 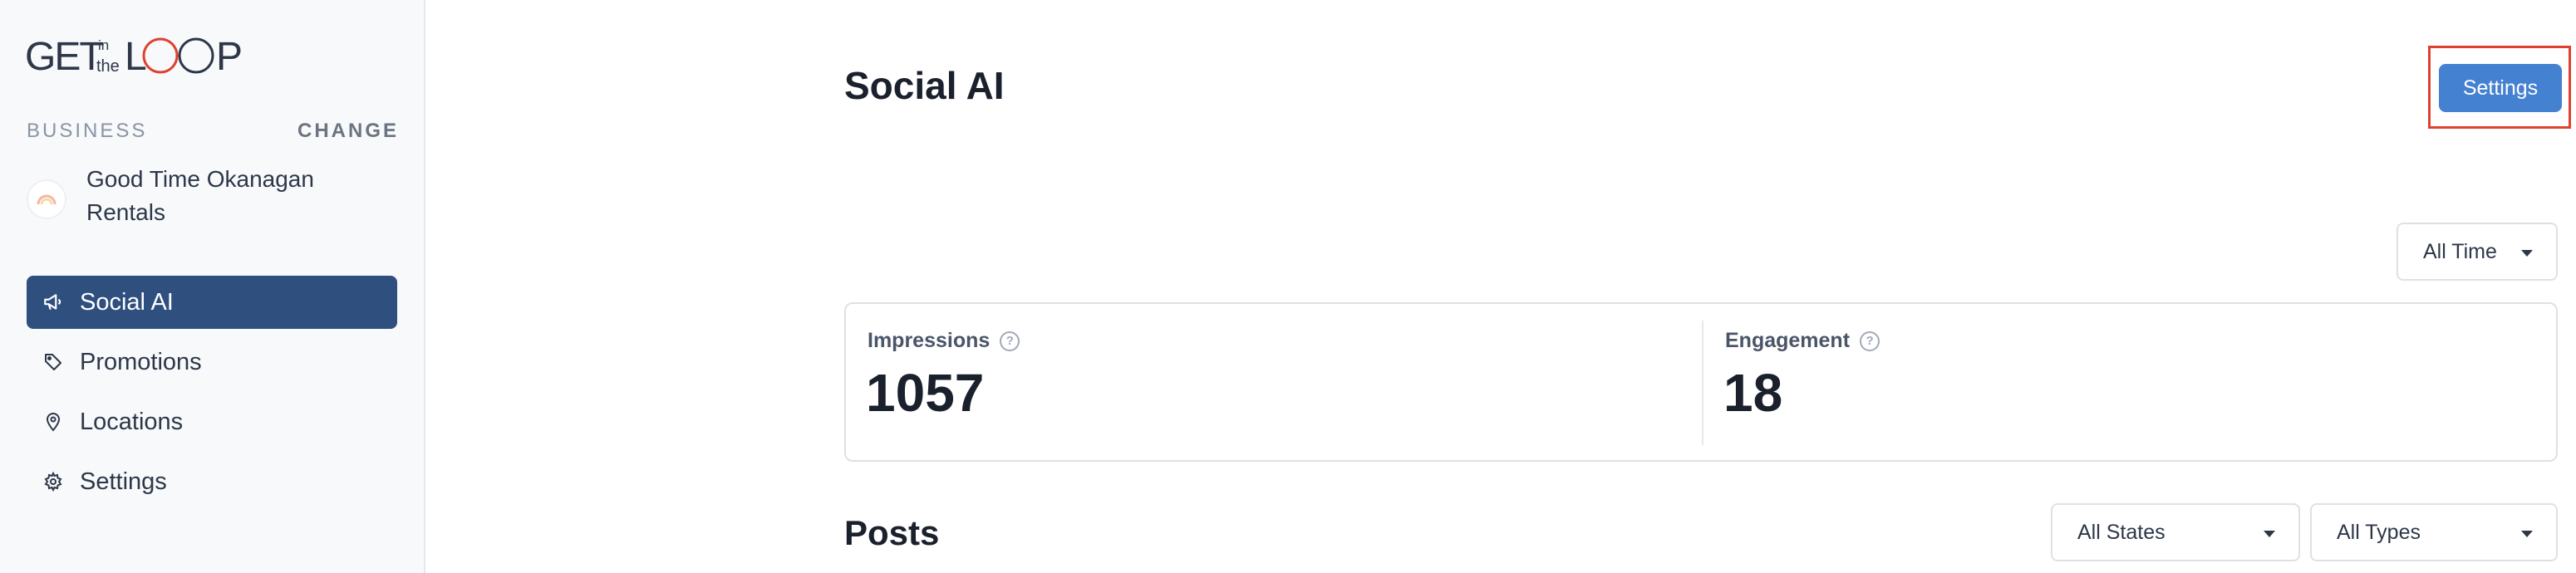 I want to click on type-filter-dropdown: All Types, so click(x=2434, y=532).